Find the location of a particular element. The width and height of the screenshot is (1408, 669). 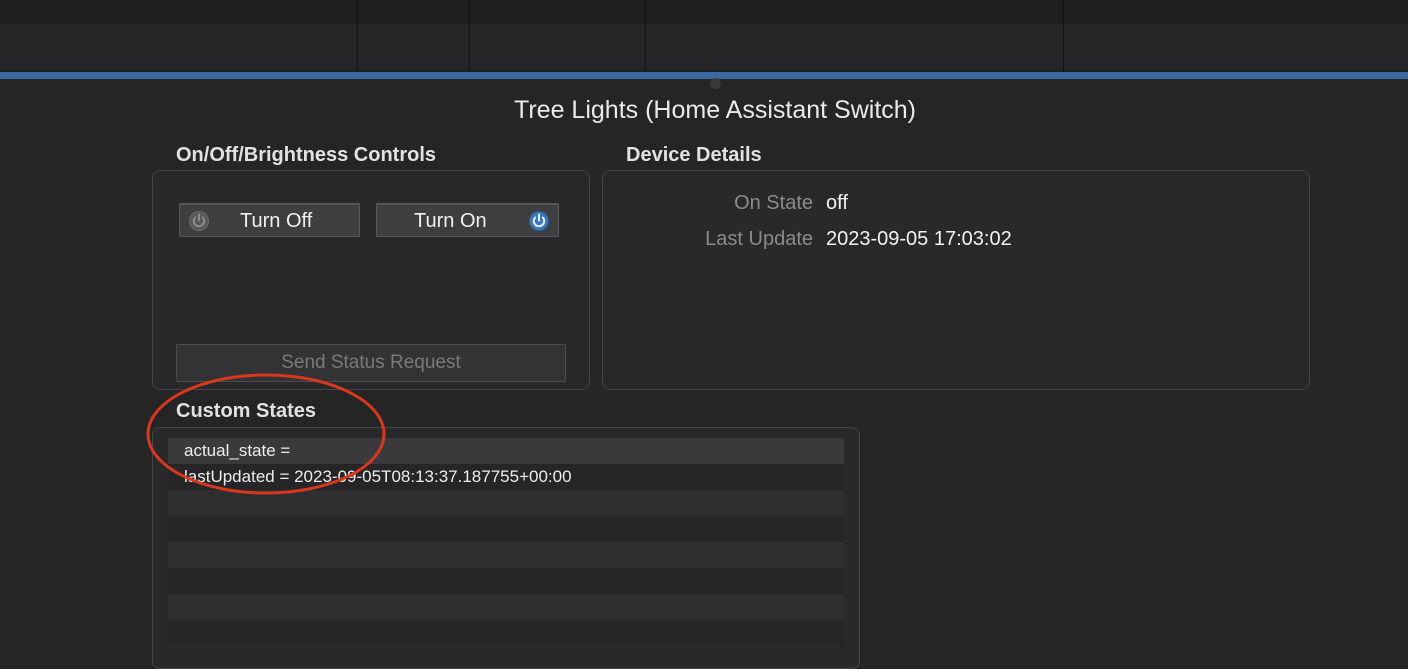

turn-off-button: Turn Off is located at coordinates (269, 220).